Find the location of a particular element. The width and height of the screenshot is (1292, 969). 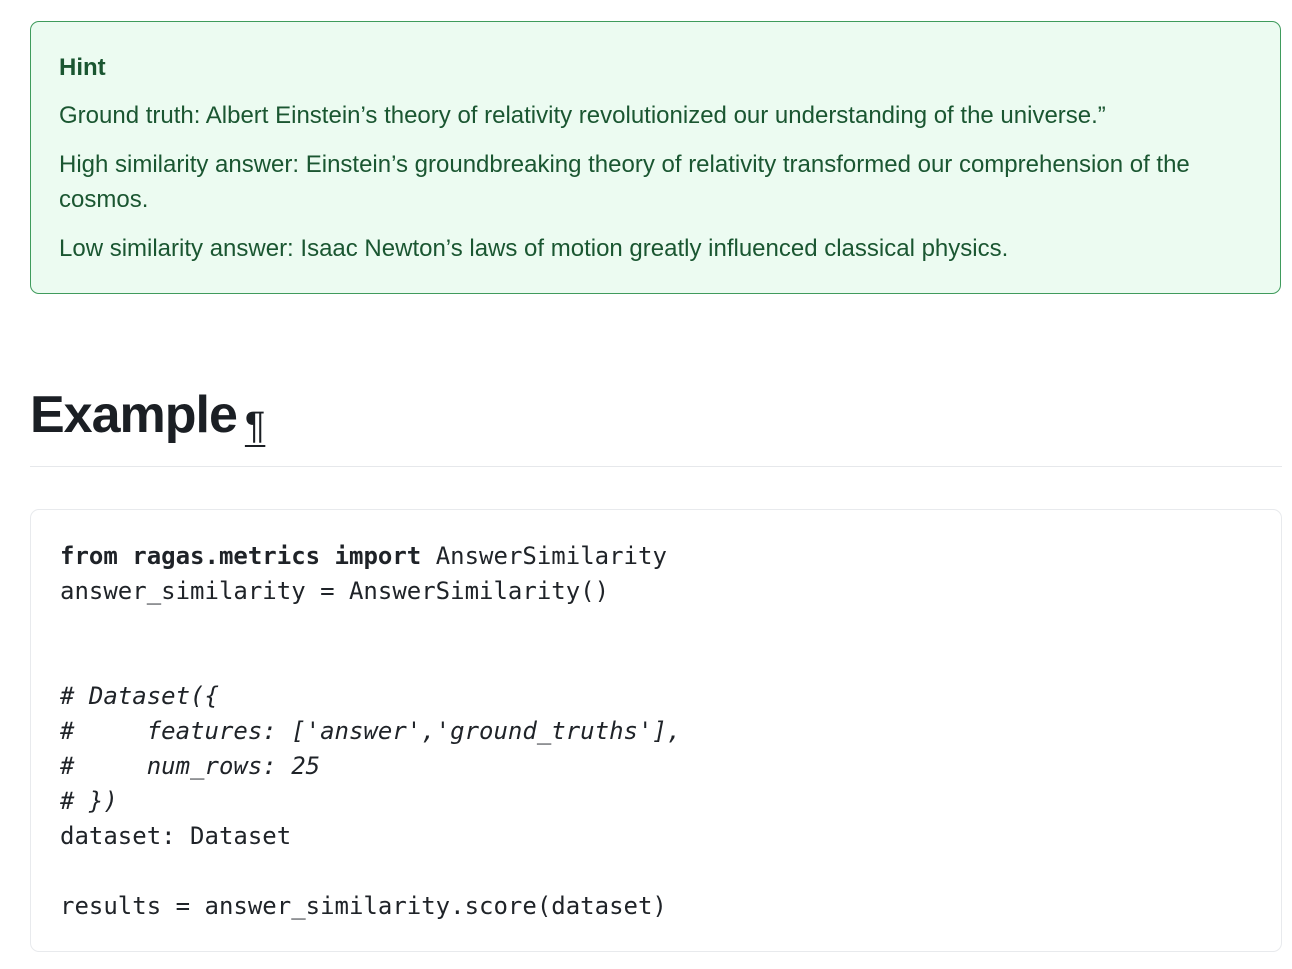

code-module: ragas.metrics is located at coordinates (226, 556).